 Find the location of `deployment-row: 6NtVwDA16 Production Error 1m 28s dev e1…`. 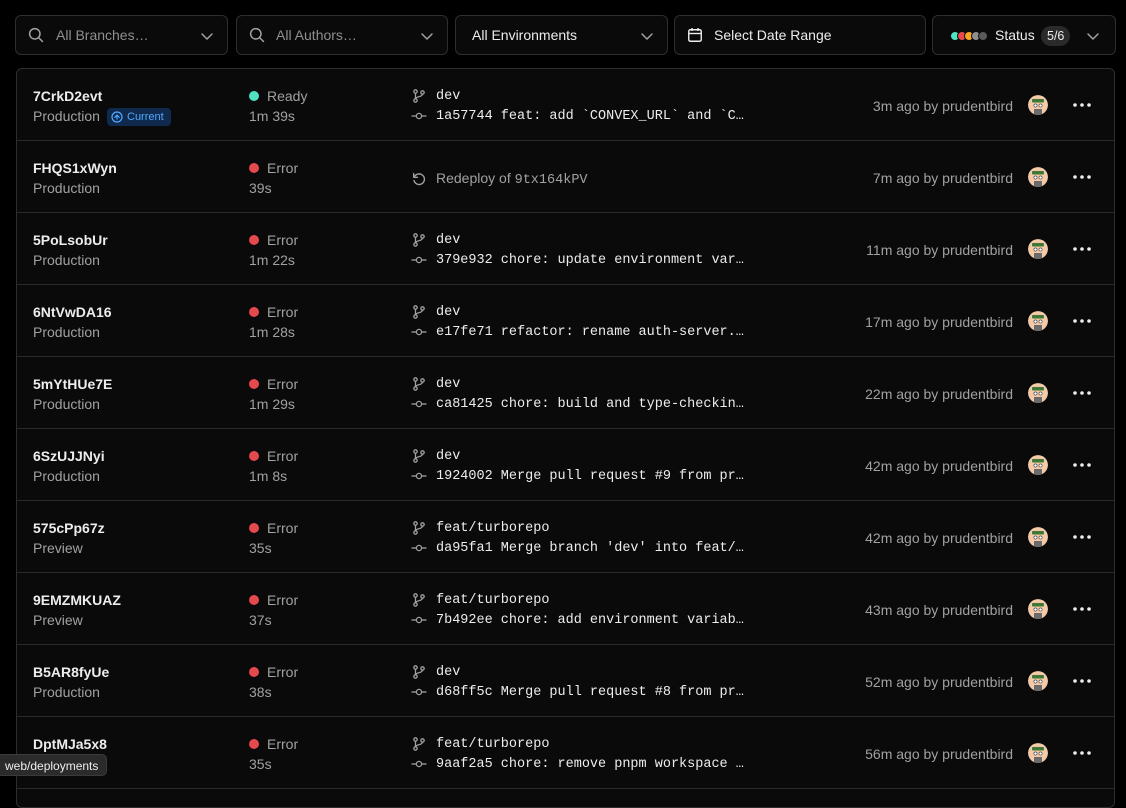

deployment-row: 6NtVwDA16 Production Error 1m 28s dev e1… is located at coordinates (565, 321).